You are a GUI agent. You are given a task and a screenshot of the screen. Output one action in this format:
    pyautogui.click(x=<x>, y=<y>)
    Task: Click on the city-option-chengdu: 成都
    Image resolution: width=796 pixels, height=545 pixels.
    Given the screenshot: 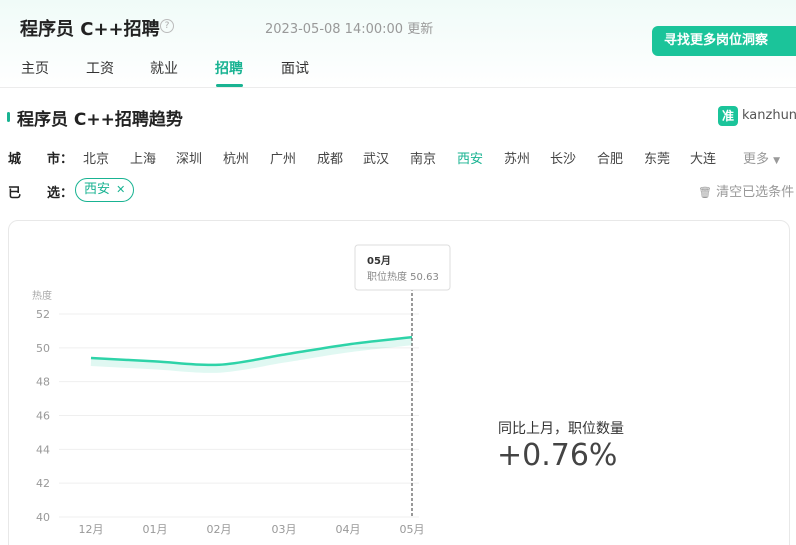 What is the action you would take?
    pyautogui.click(x=330, y=157)
    